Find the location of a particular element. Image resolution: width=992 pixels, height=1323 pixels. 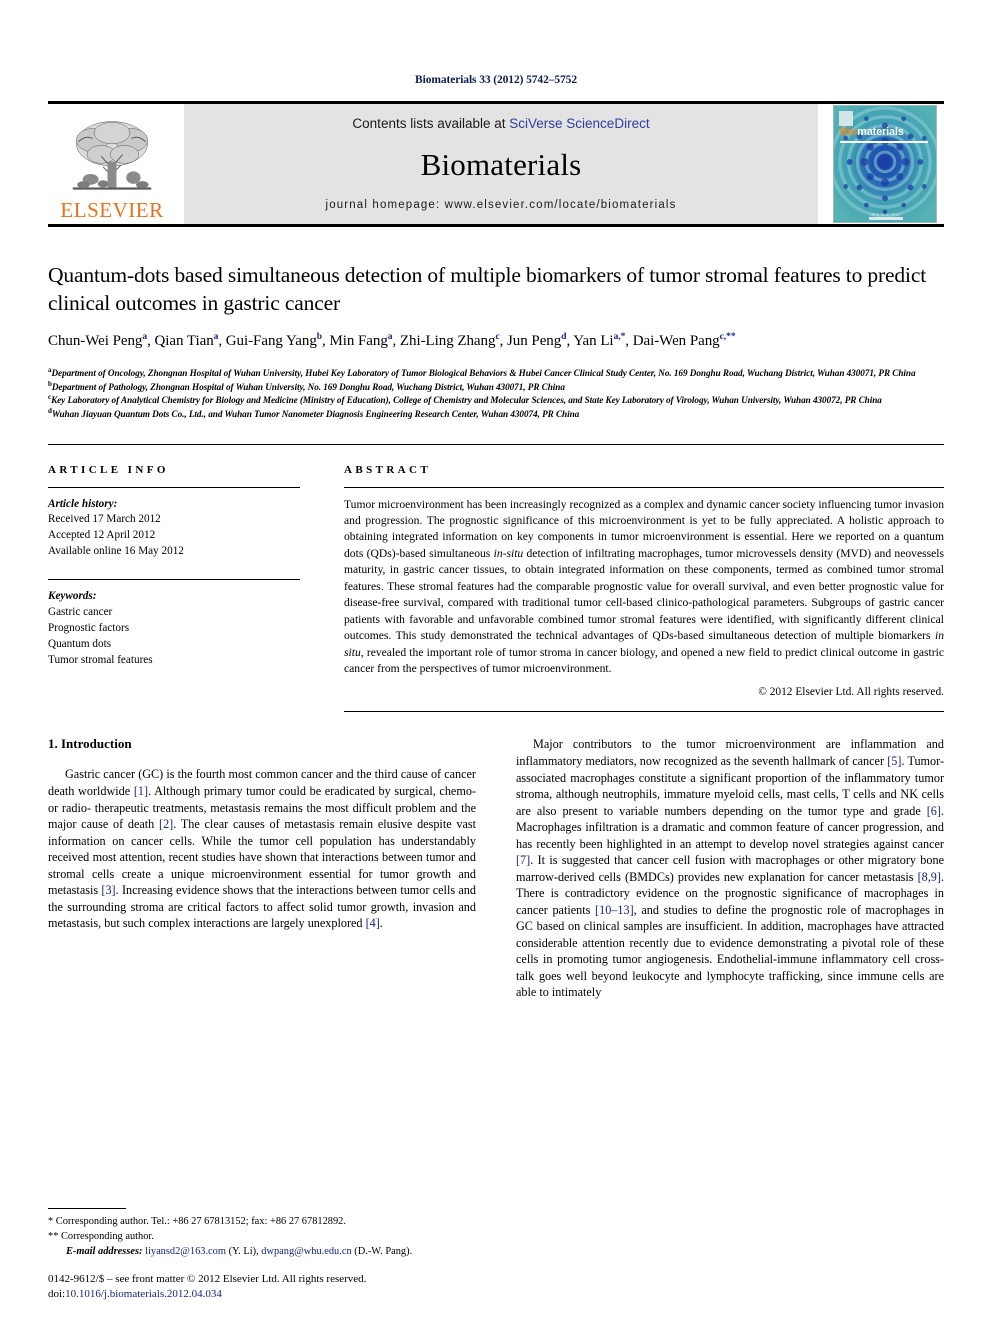

history-item: Available online 16 May 2012 is located at coordinates (116, 551).